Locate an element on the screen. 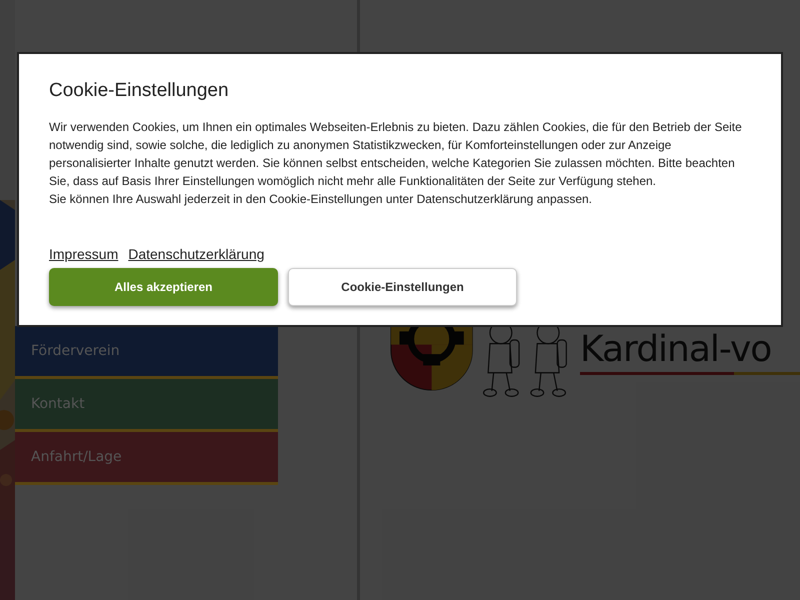  settings-button: Cookie-Einstellungen is located at coordinates (402, 287).